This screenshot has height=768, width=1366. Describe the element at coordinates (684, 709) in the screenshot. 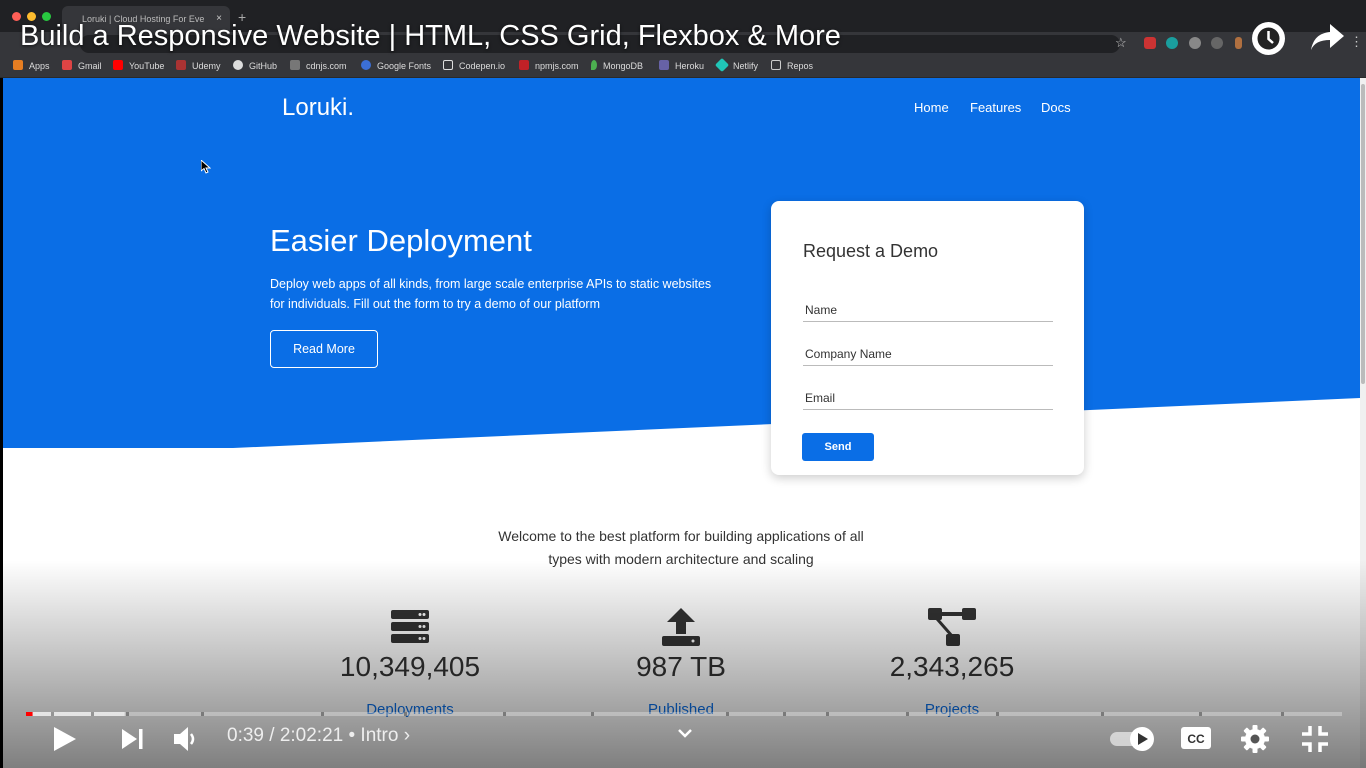

I see `progress-bar` at that location.